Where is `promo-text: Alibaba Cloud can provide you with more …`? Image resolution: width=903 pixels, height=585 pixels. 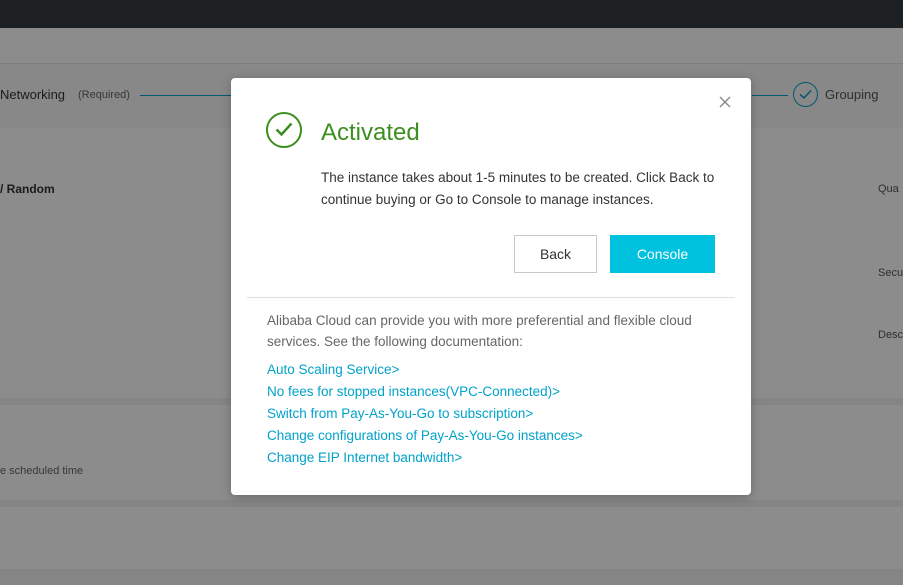 promo-text: Alibaba Cloud can provide you with more … is located at coordinates (479, 331).